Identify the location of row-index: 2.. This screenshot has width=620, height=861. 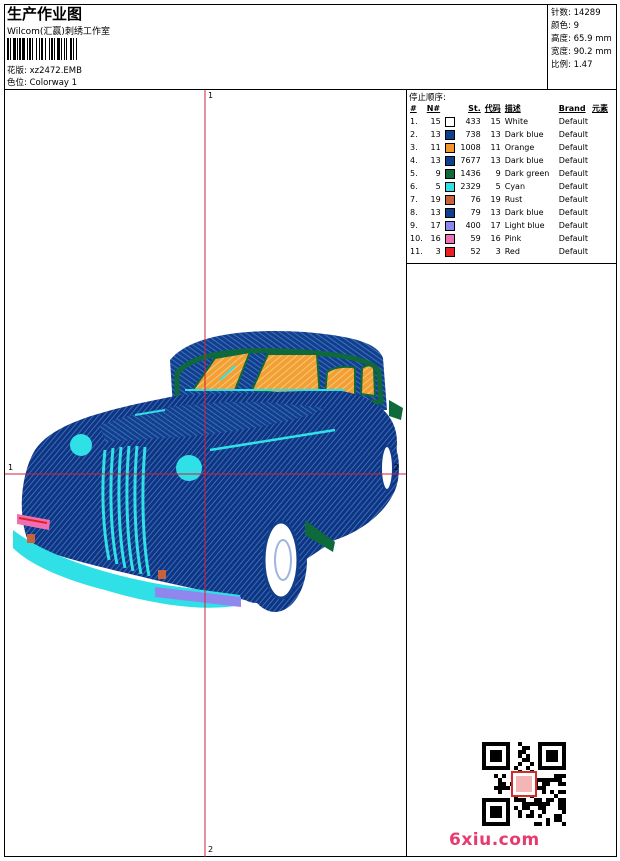
(414, 134).